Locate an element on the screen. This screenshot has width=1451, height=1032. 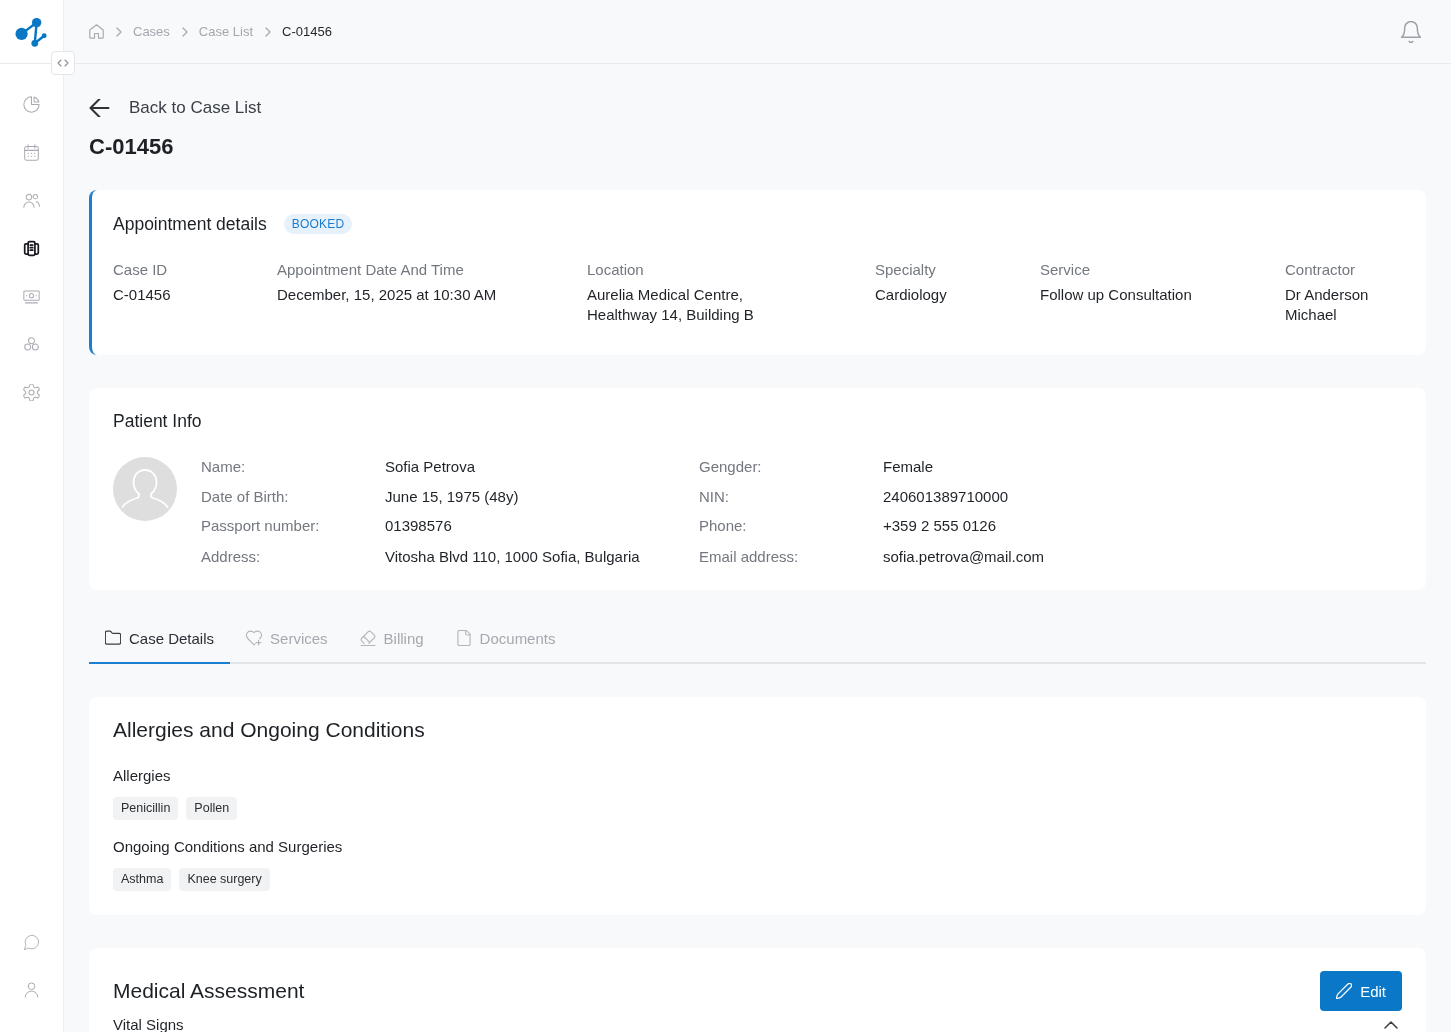
group-title: Ongoing Conditions and Surgeries is located at coordinates (228, 847).